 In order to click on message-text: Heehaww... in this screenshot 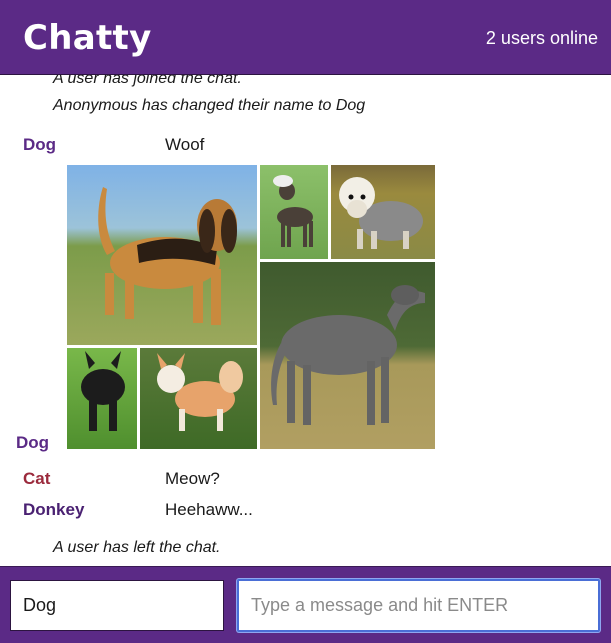, I will do `click(209, 509)`.